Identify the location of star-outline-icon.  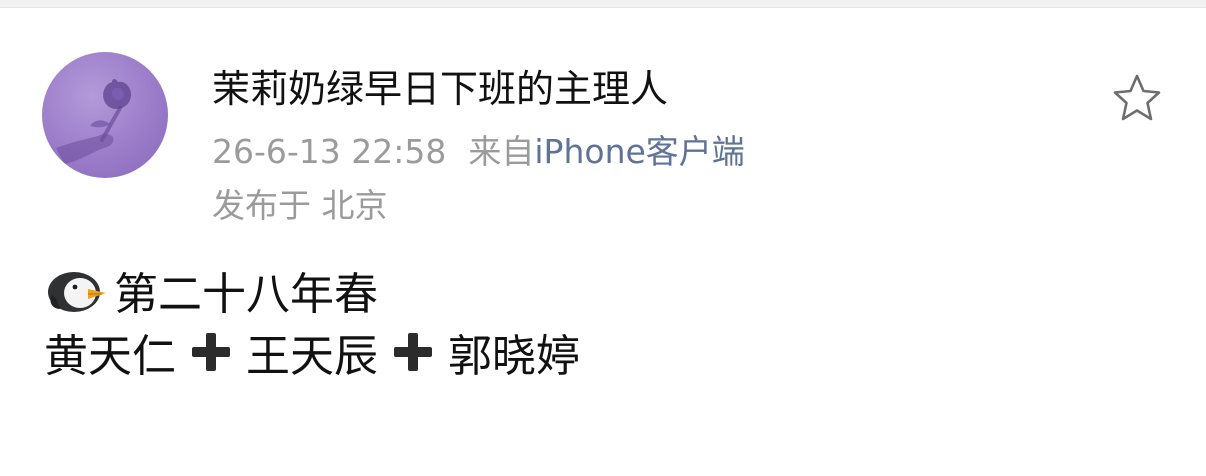
(1137, 97).